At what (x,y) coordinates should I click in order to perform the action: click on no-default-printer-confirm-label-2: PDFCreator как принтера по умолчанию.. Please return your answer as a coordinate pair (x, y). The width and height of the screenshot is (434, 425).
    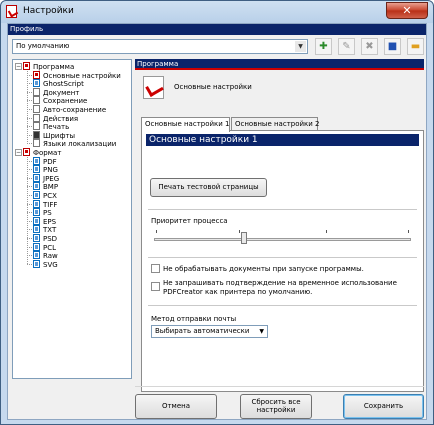
    Looking at the image, I should click on (238, 292).